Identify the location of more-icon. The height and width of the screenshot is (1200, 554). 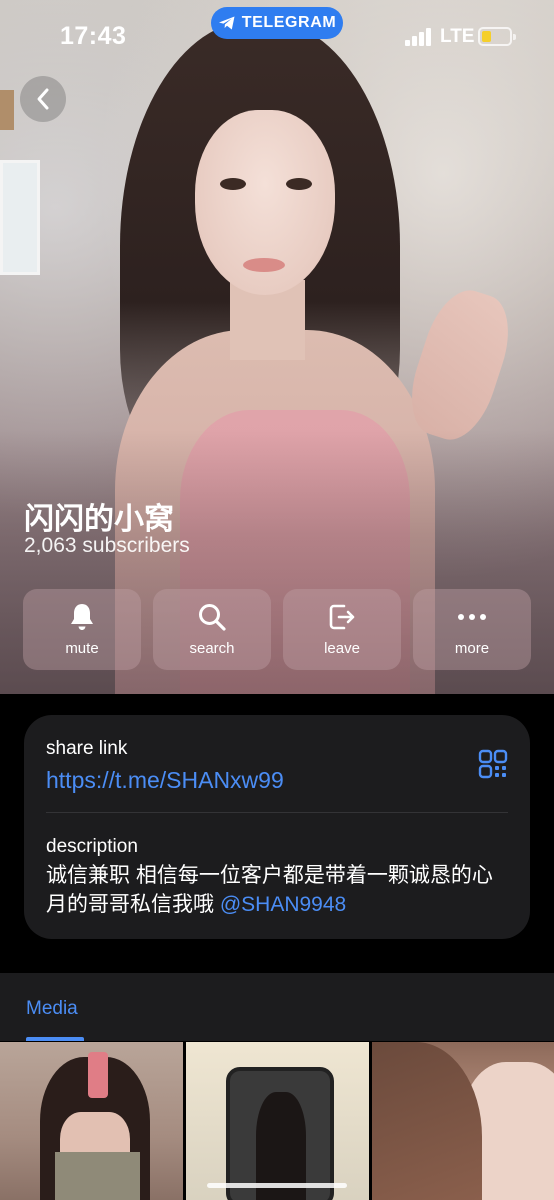
(472, 617).